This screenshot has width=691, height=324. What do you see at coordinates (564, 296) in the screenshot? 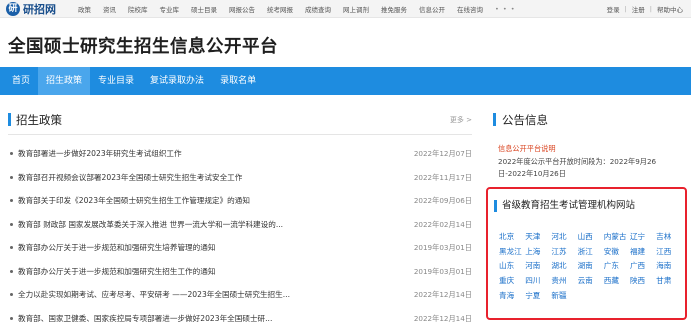
I see `province-link: 新疆` at bounding box center [564, 296].